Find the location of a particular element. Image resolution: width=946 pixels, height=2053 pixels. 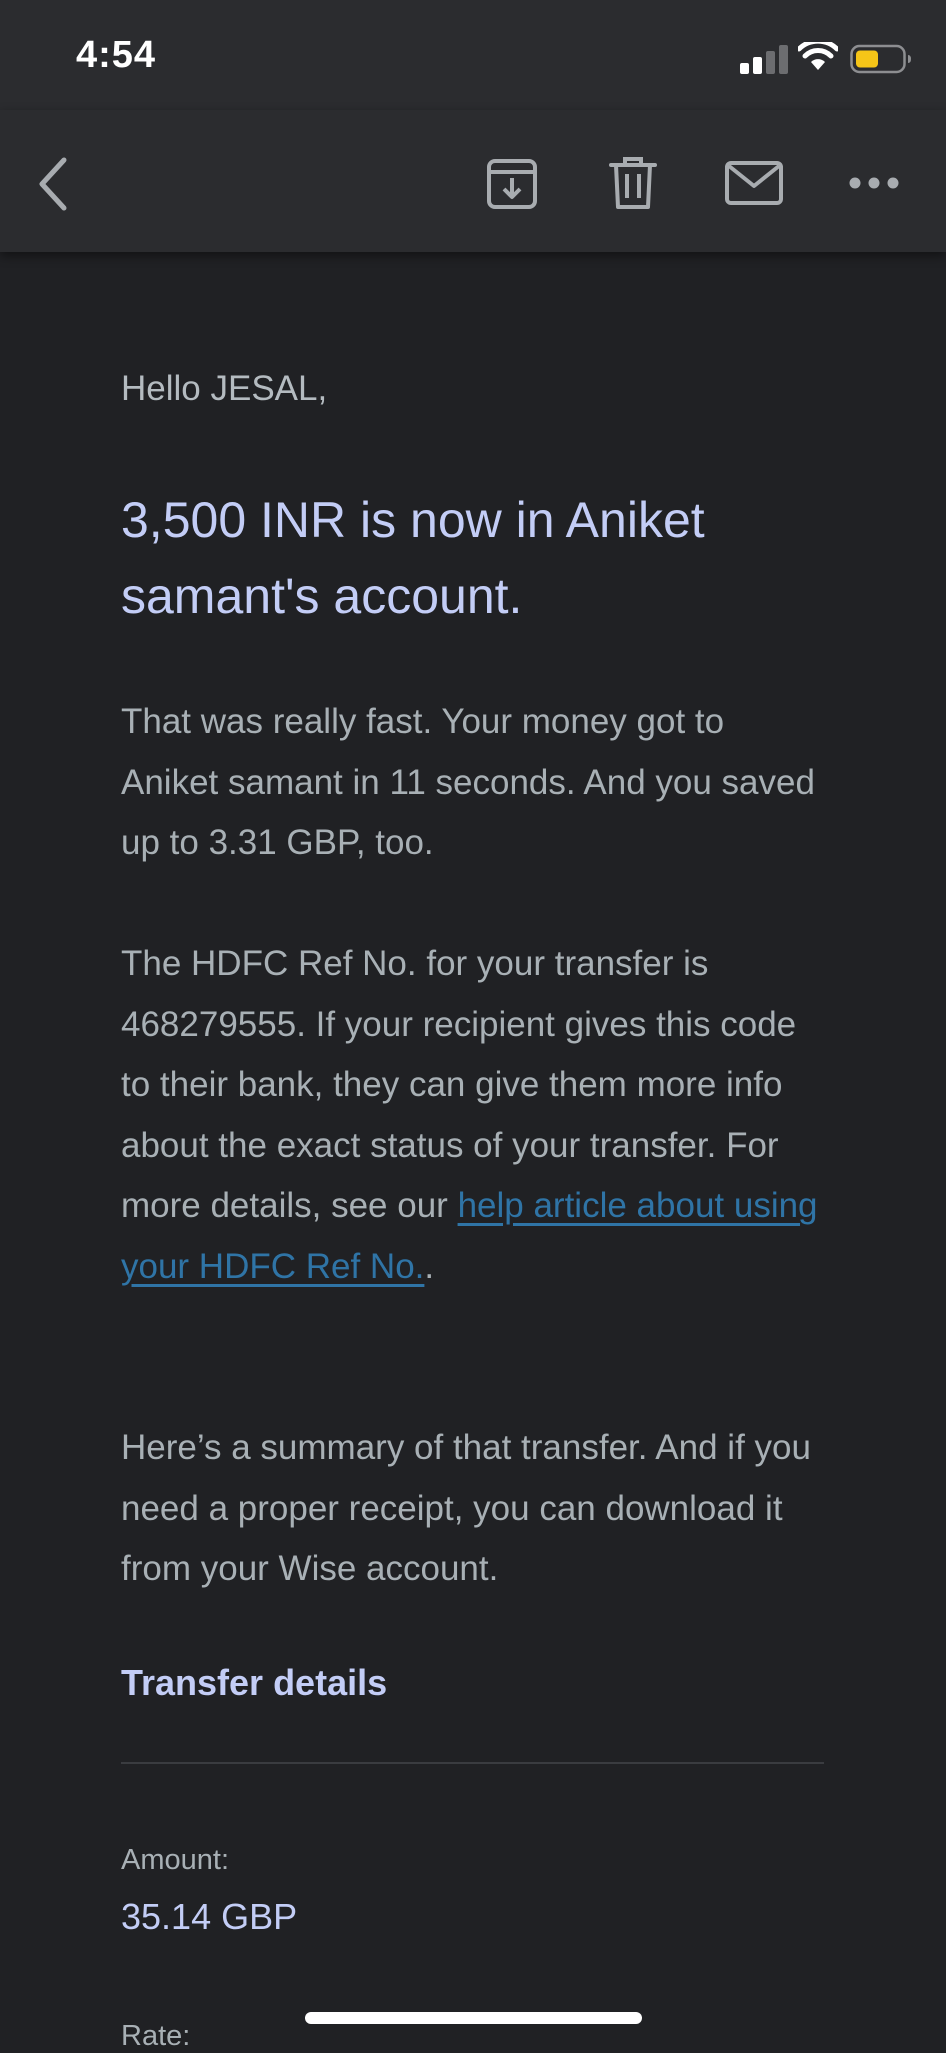

cellular-signal-icon is located at coordinates (764, 59).